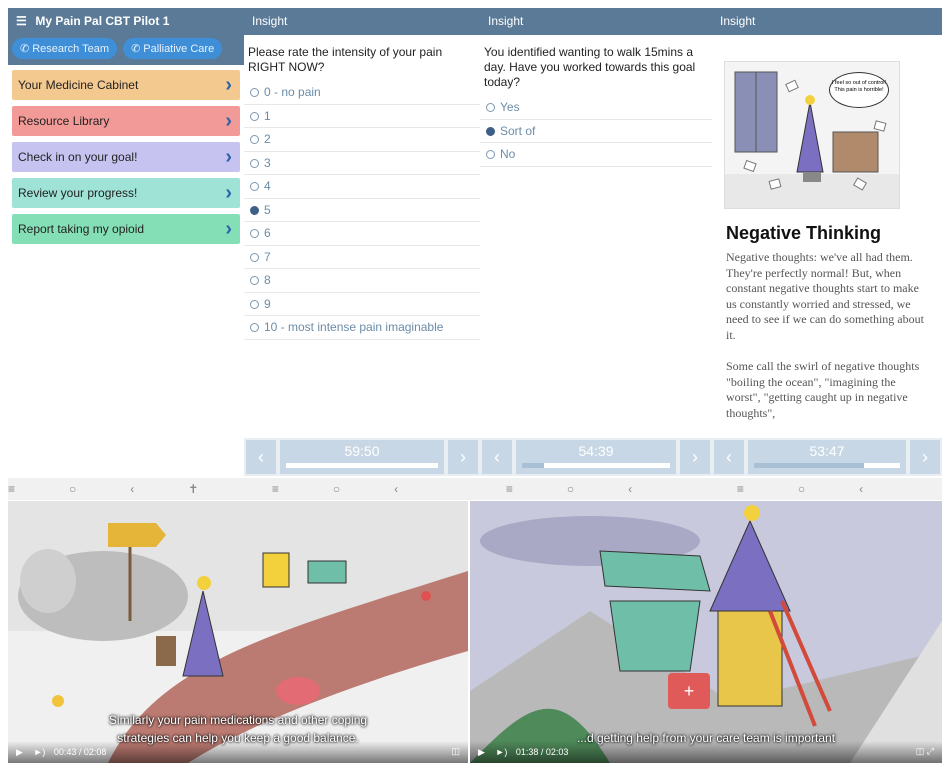 This screenshot has width=942, height=767. Describe the element at coordinates (827, 451) in the screenshot. I see `timer-text: 53:47` at that location.